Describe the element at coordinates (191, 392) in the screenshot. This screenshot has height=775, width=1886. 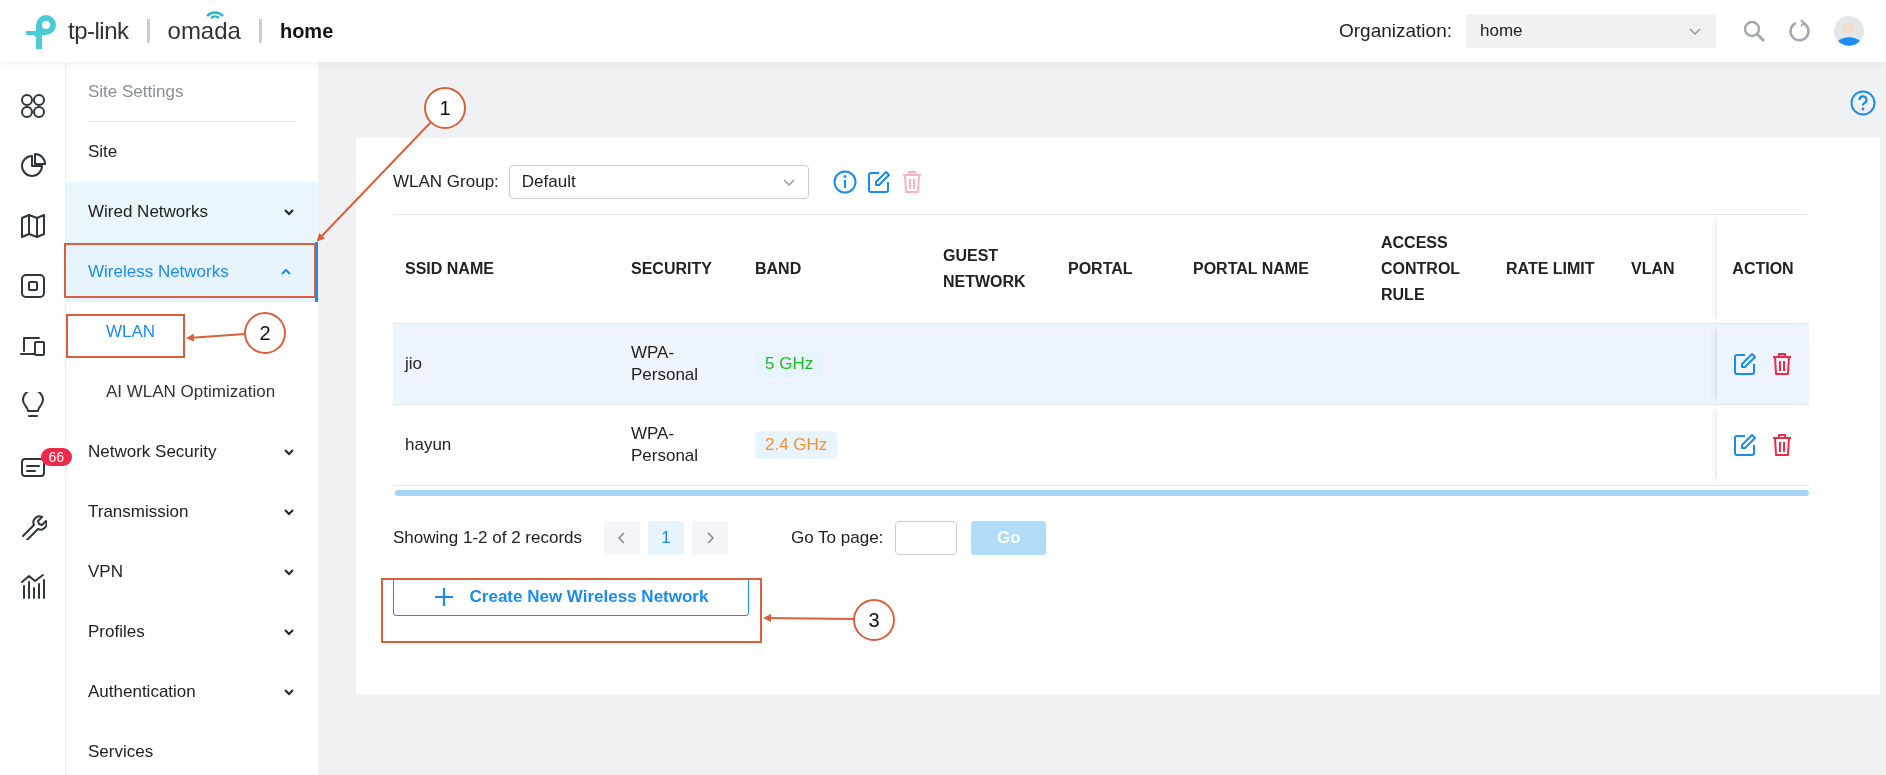
I see `sidebar-subitem: AI WLAN Optimization` at that location.